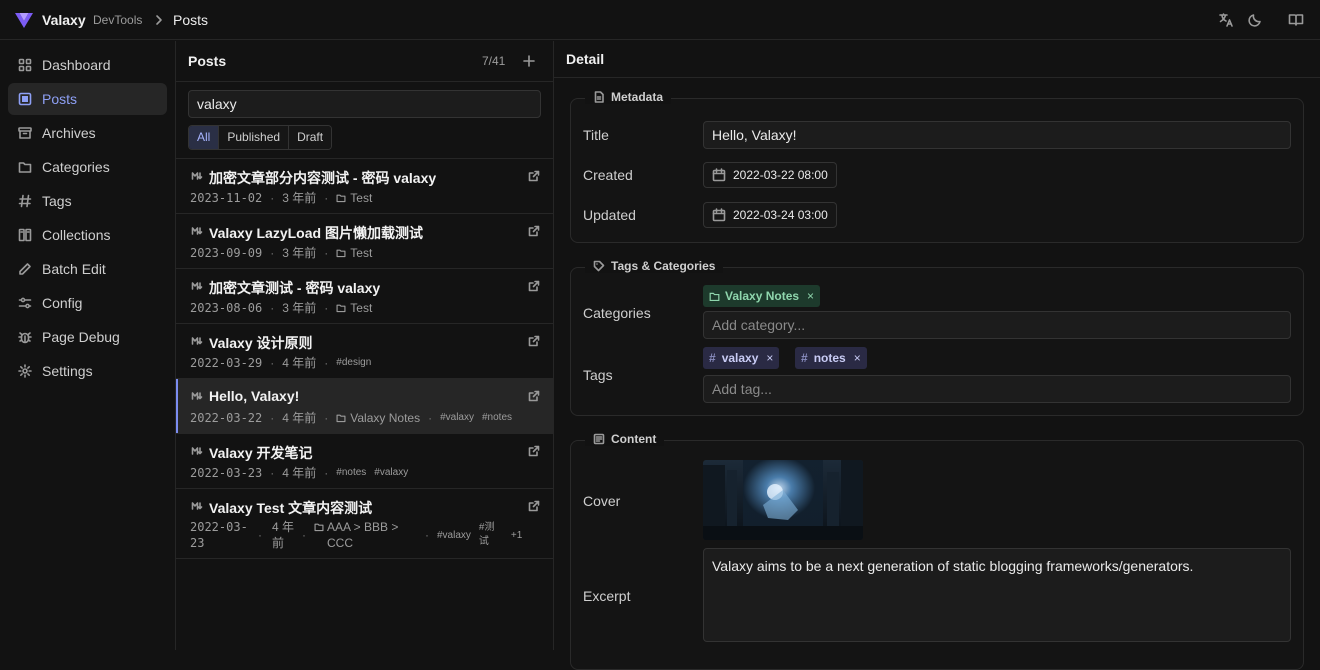 The width and height of the screenshot is (1320, 670). I want to click on posts-count: 7/41, so click(494, 61).